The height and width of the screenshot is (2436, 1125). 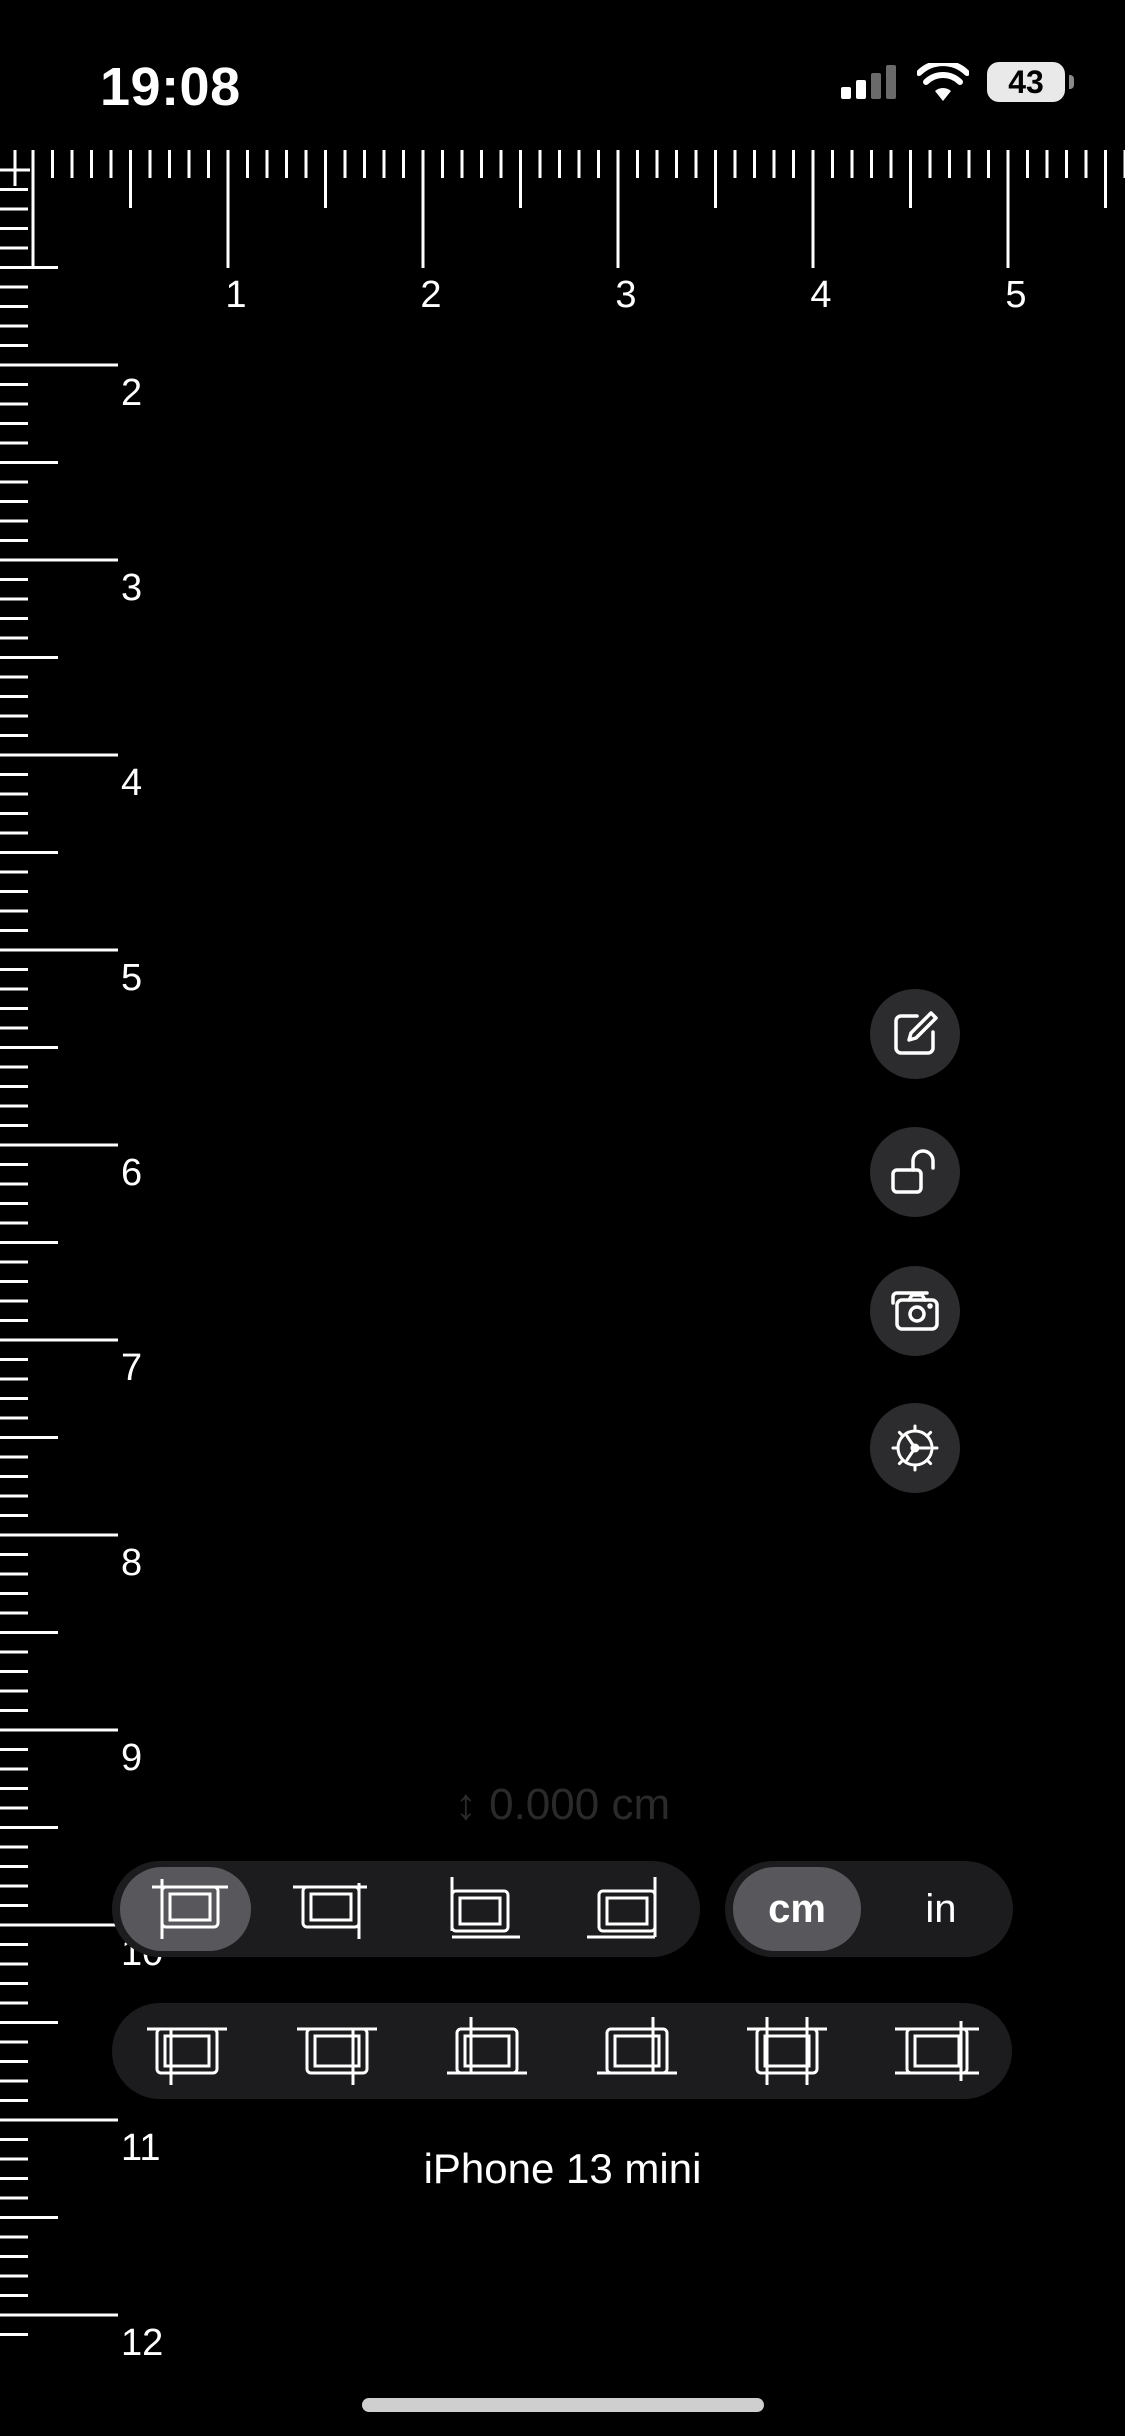 I want to click on ruler-top-label-2: 2, so click(x=430, y=295).